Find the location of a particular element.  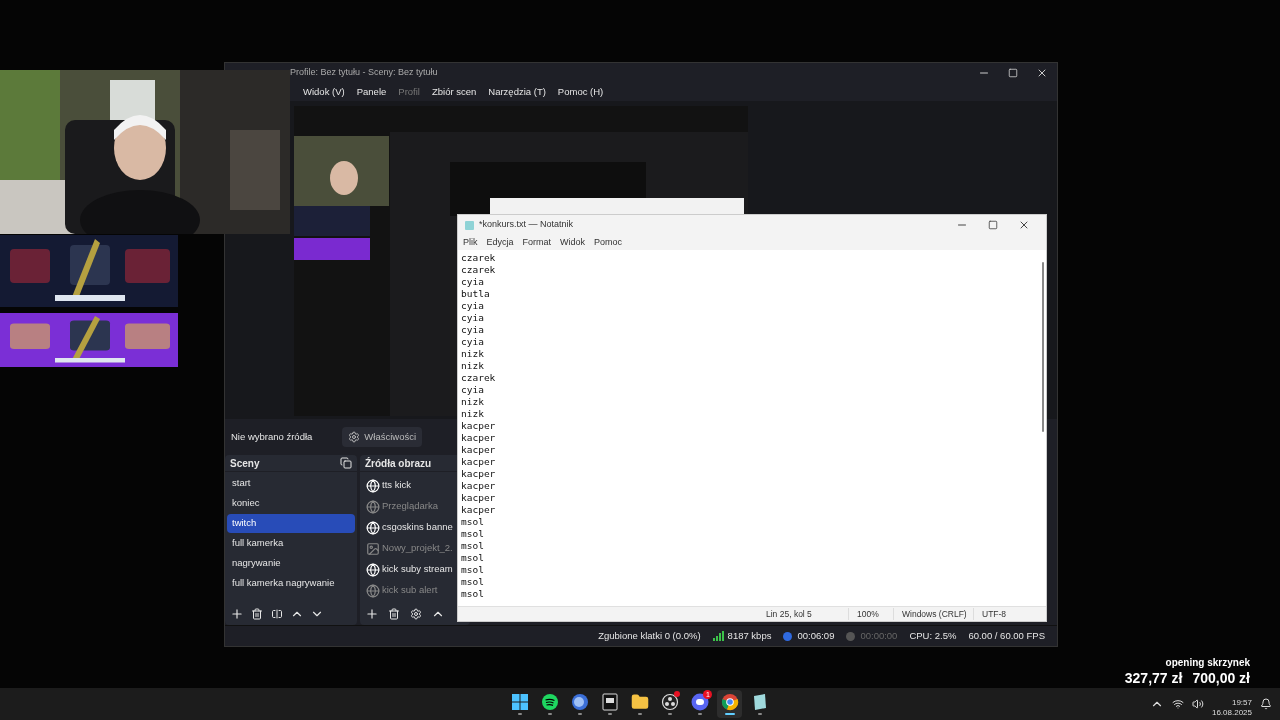

image-icon is located at coordinates (373, 548).